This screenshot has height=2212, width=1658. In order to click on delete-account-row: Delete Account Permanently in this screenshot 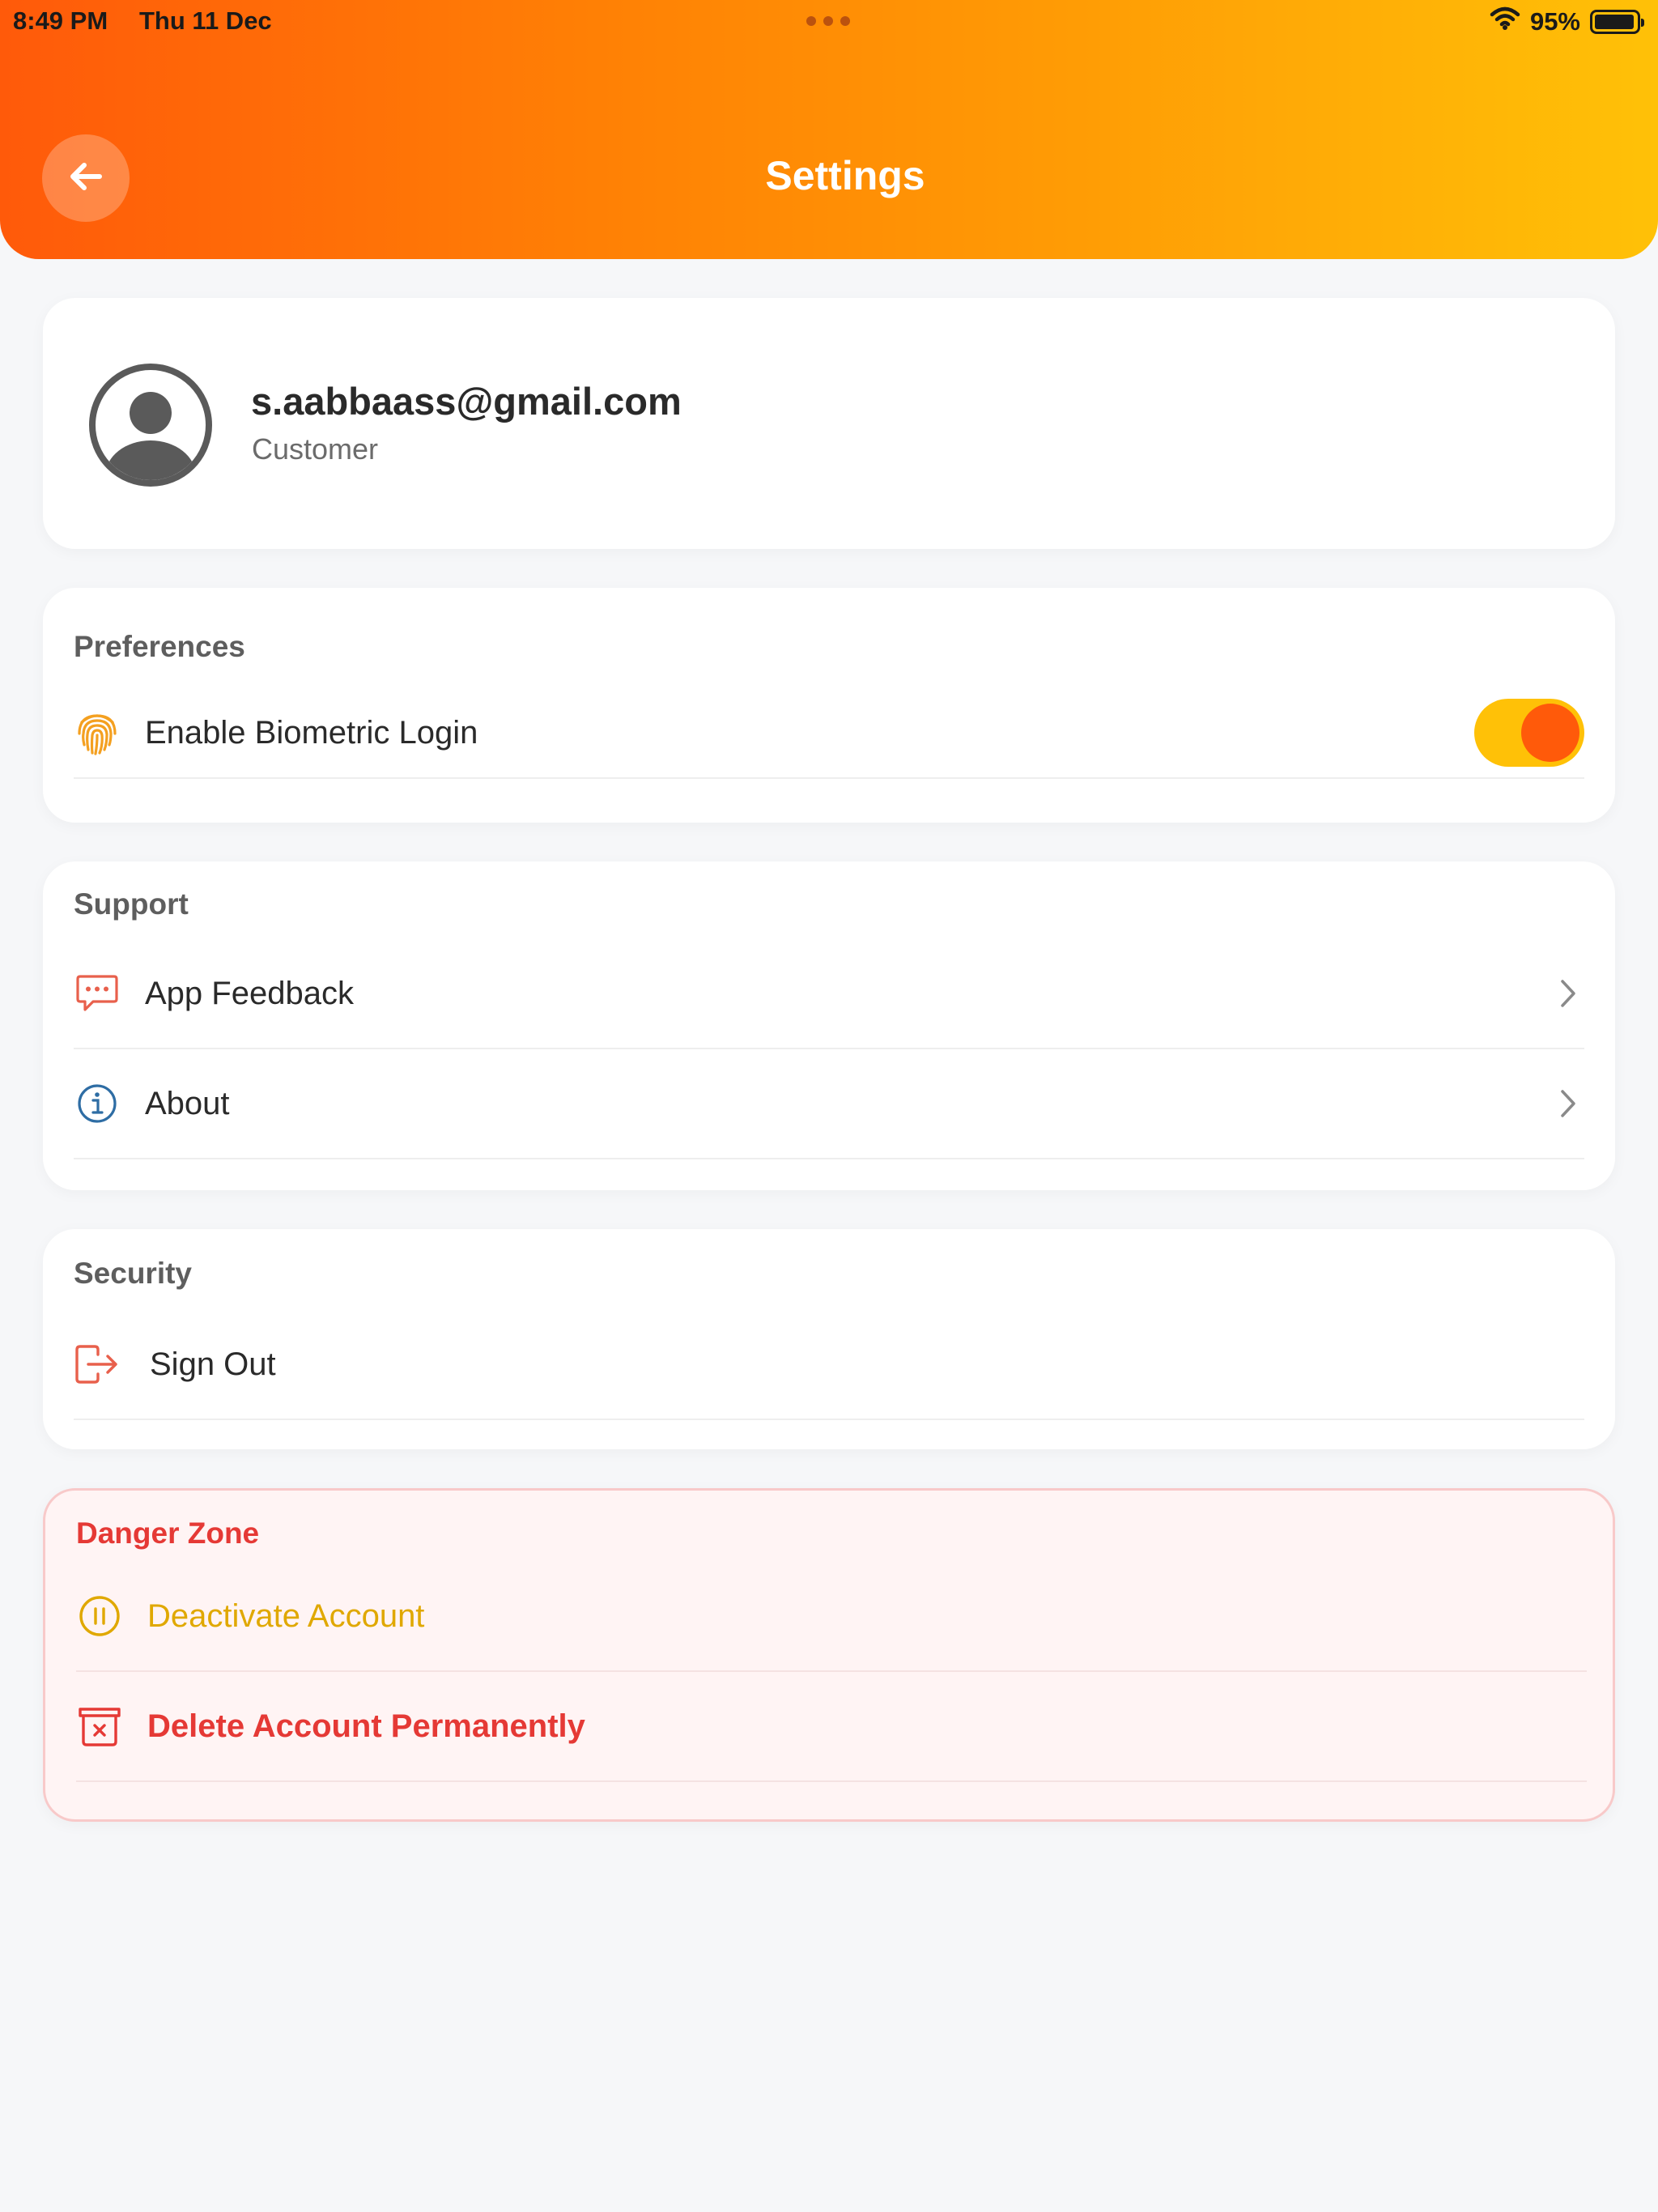, I will do `click(831, 1727)`.